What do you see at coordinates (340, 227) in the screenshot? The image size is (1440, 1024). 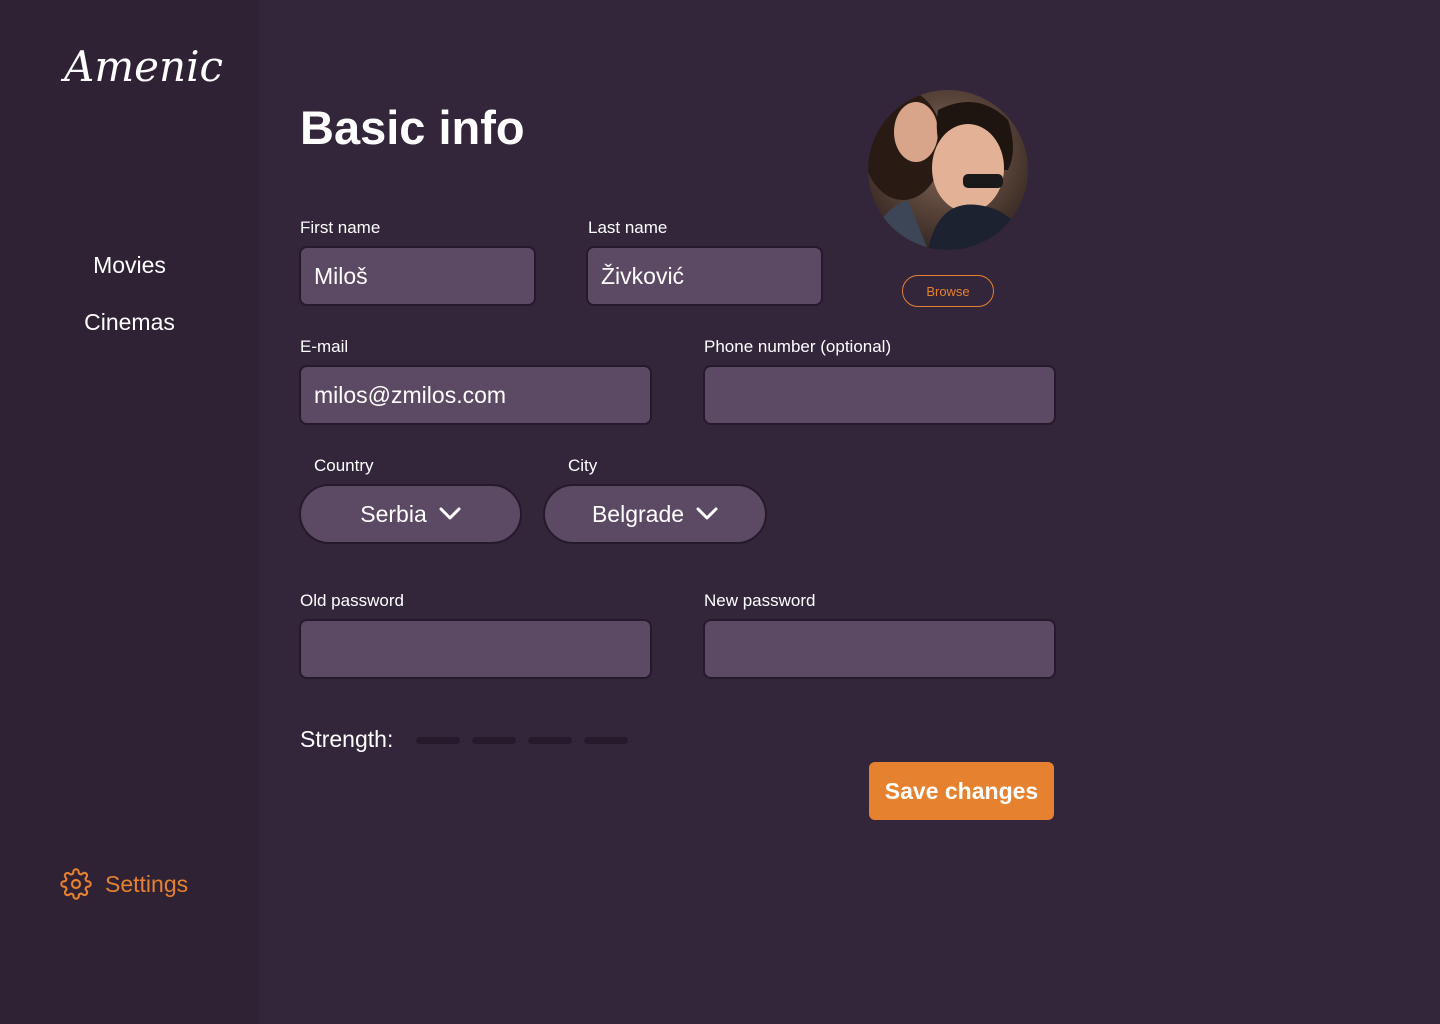 I see `first-name-label: First name` at bounding box center [340, 227].